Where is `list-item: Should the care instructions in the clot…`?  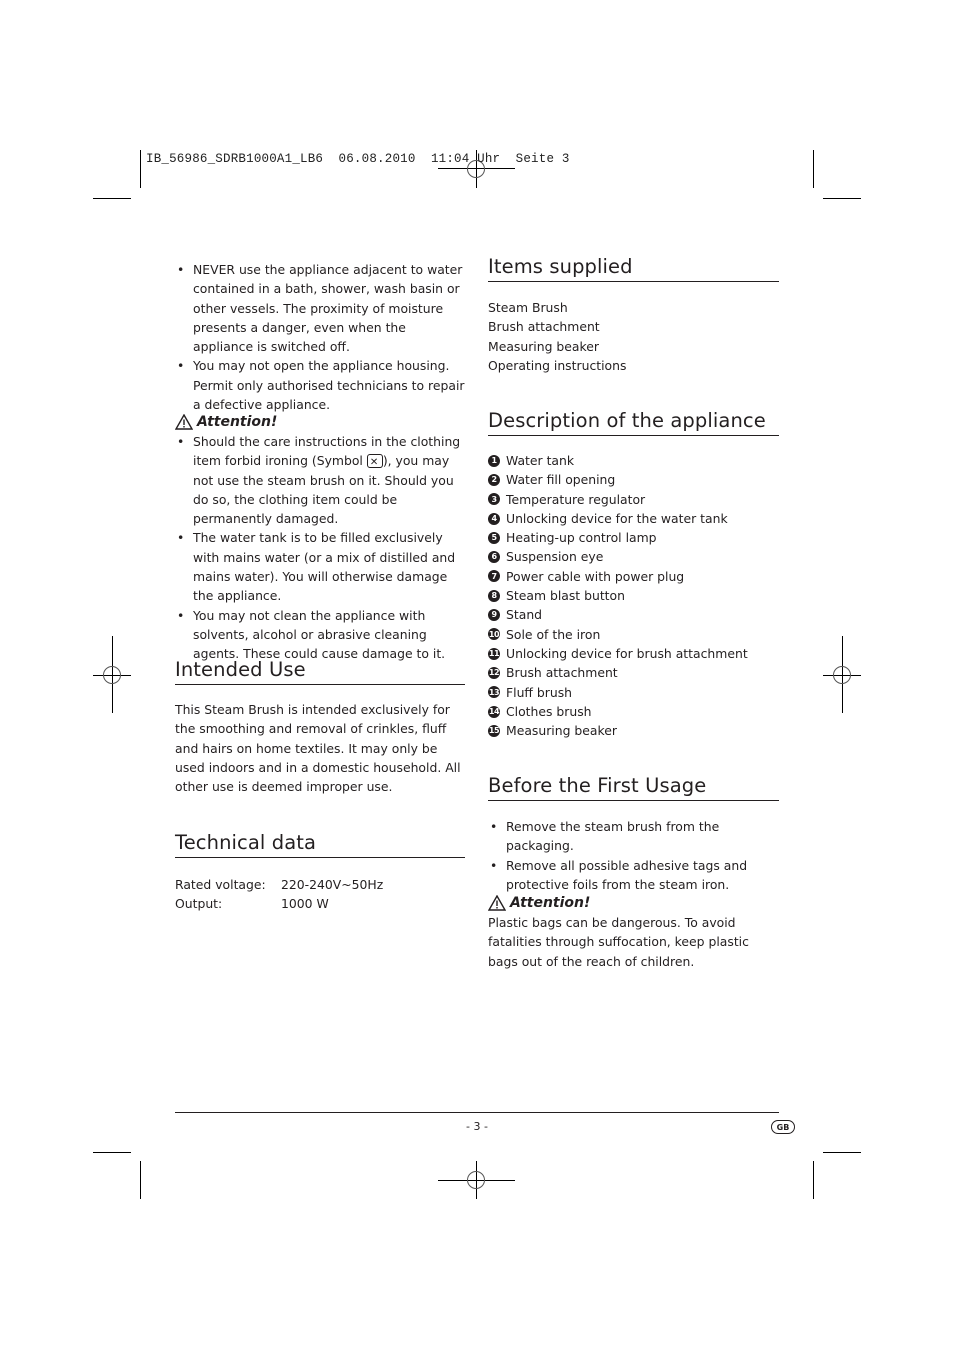
list-item: Should the care instructions in the clot… is located at coordinates (320, 480).